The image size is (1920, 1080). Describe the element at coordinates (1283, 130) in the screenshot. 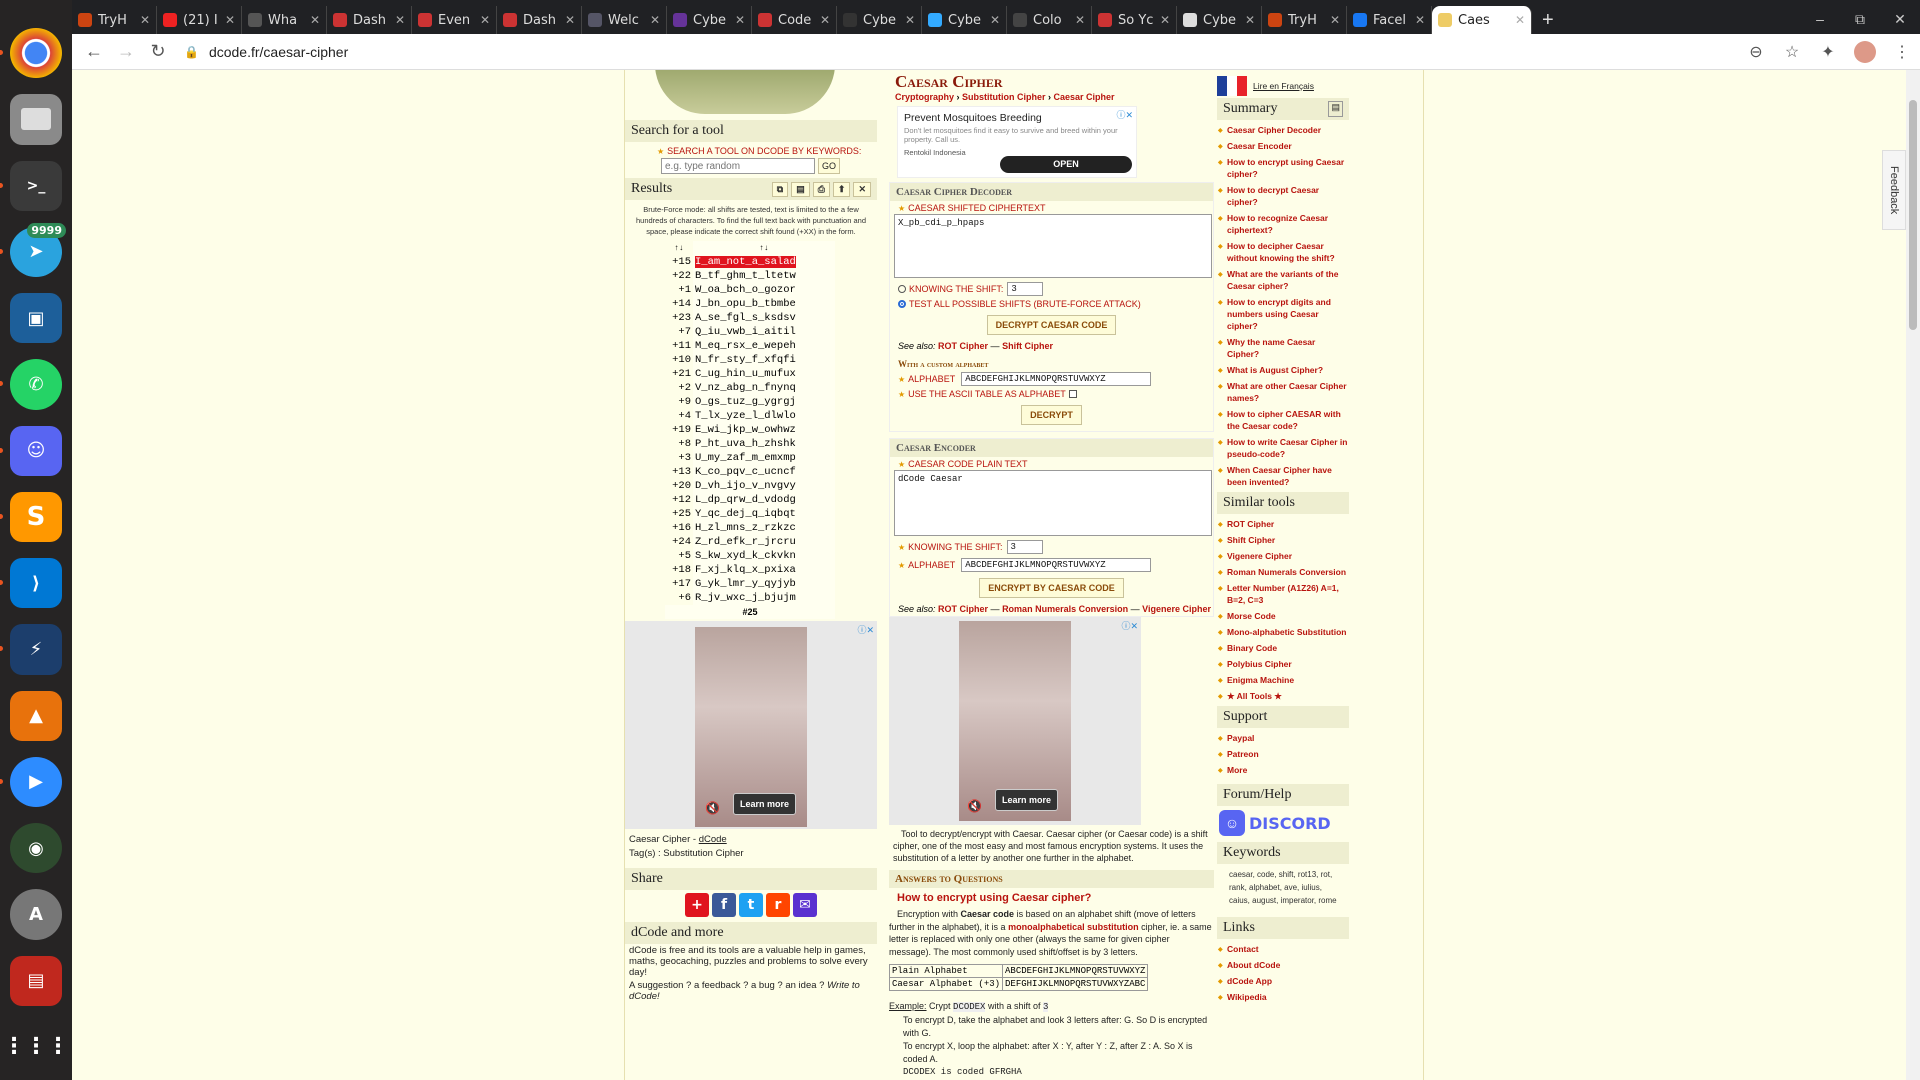

I see `list-item: Caesar Cipher Decoder` at that location.